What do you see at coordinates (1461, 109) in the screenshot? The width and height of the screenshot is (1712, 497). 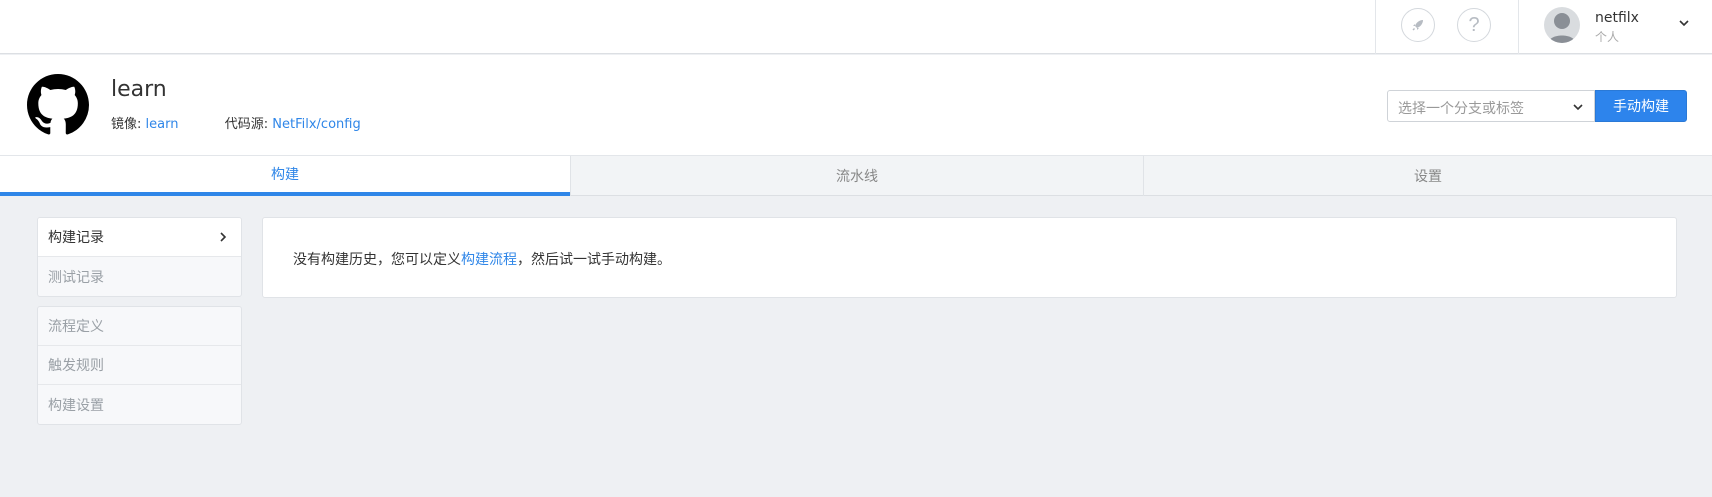 I see `branch-select-placeholder: 选择一个分支或标签` at bounding box center [1461, 109].